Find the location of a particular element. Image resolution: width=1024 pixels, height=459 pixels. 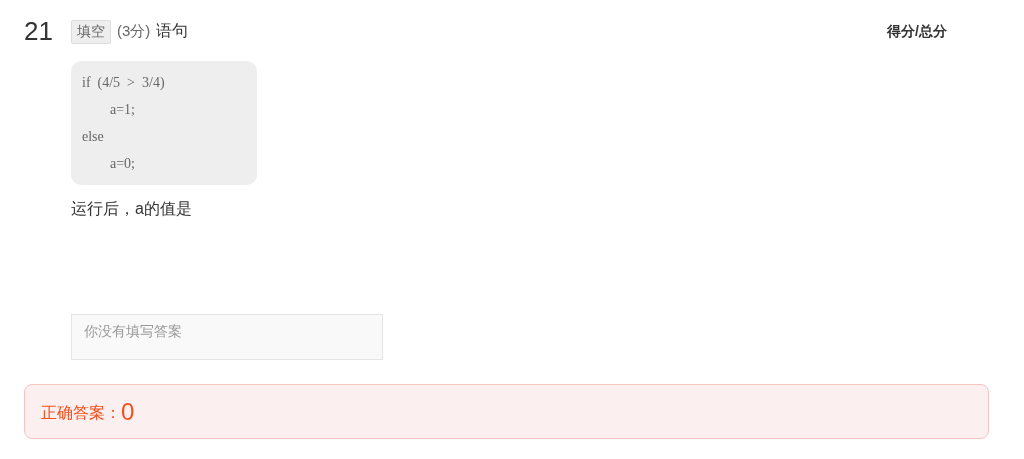

question-points: (3分) is located at coordinates (134, 31).